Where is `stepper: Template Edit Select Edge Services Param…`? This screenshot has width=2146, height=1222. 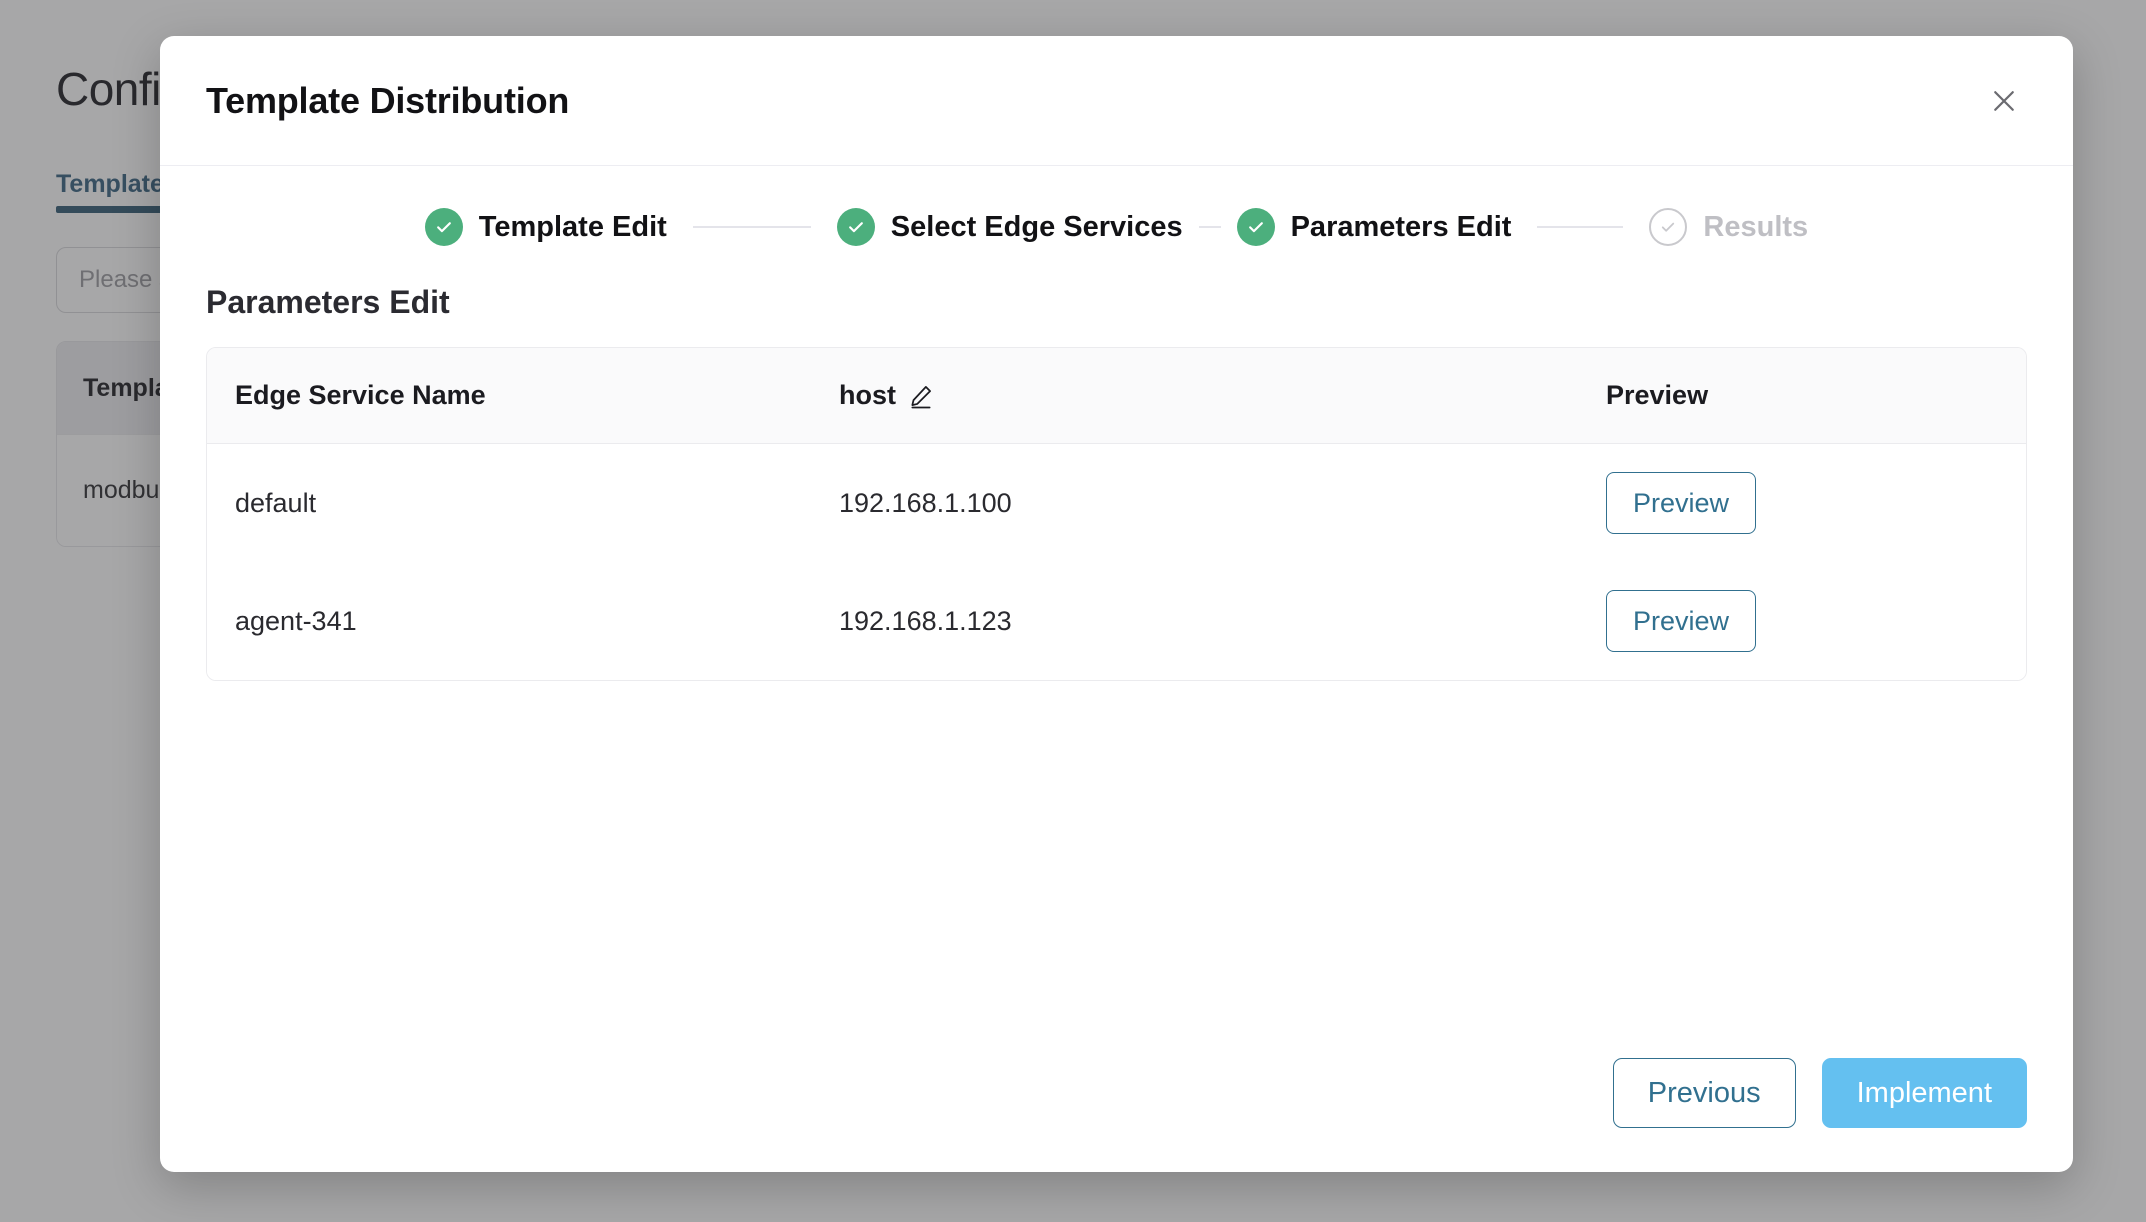
stepper: Template Edit Select Edge Services Param… is located at coordinates (1116, 227).